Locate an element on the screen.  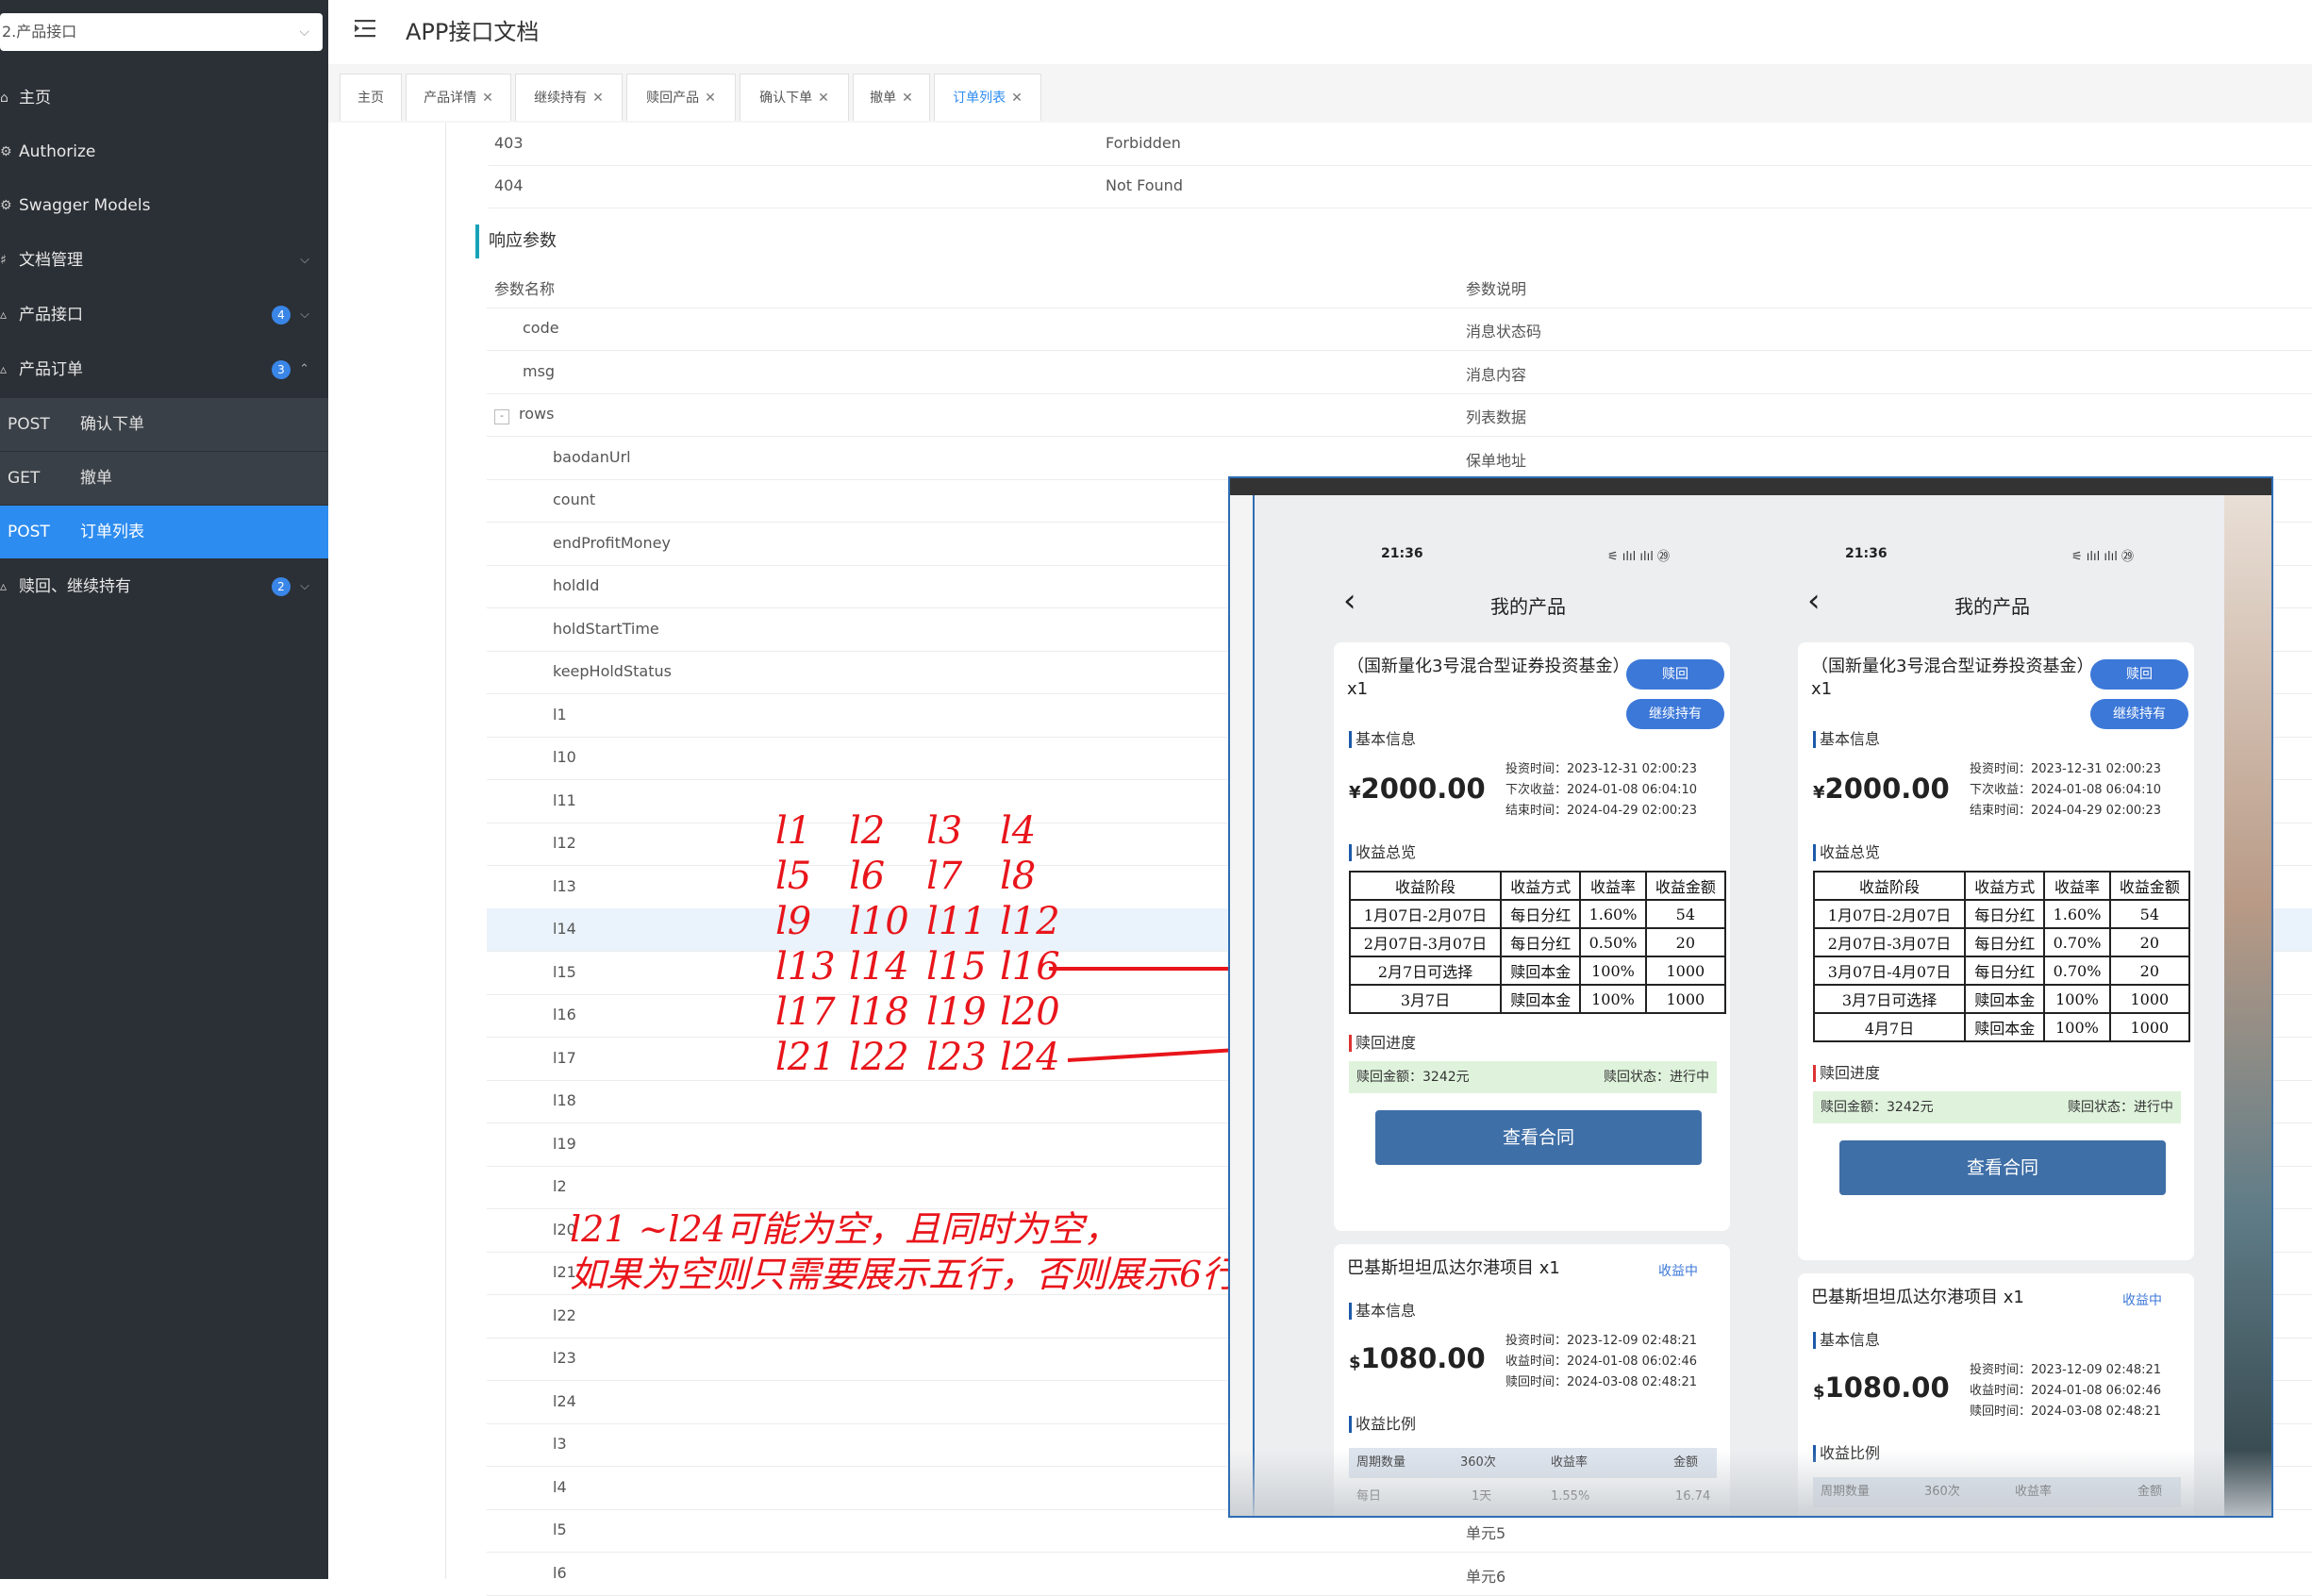
tab-order-list: 订单列表 ✕ is located at coordinates (988, 97).